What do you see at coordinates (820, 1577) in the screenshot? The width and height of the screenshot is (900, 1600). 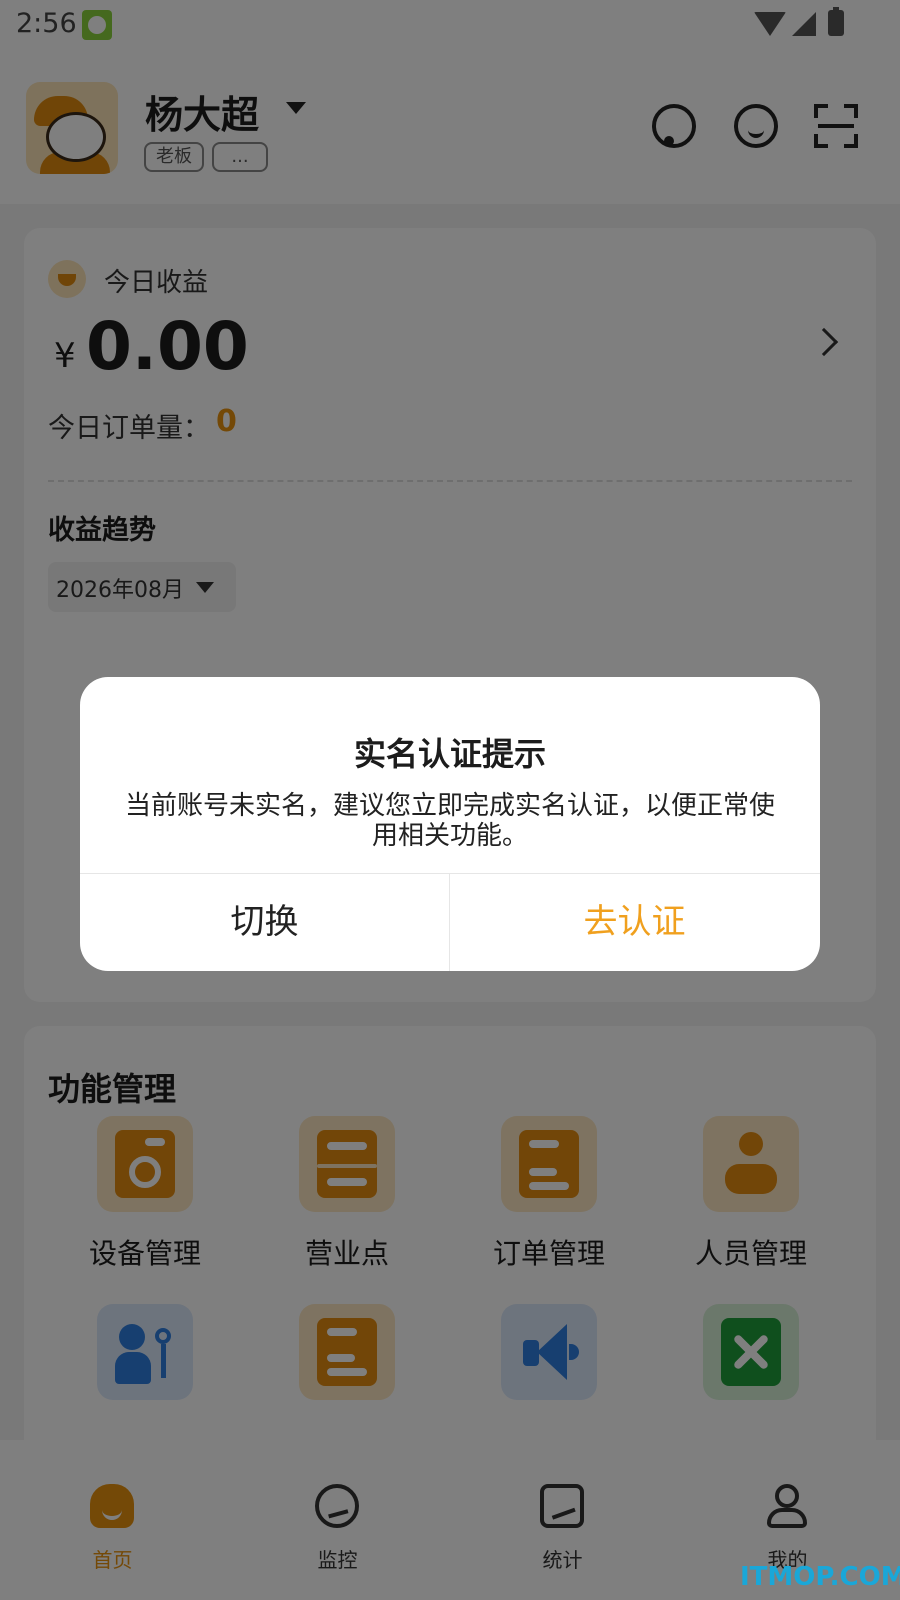 I see `watermark: ITMOP.COM` at bounding box center [820, 1577].